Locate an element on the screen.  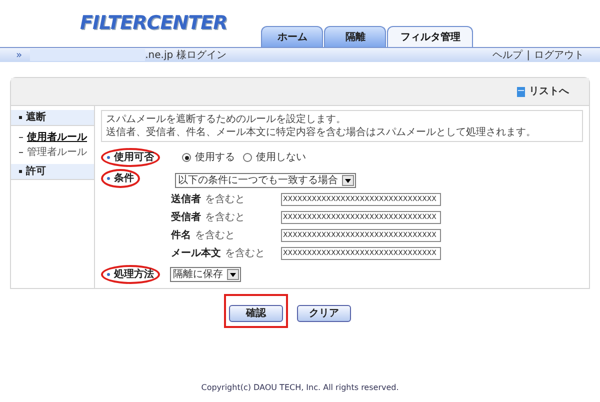
marker-text: » is located at coordinates (19, 55).